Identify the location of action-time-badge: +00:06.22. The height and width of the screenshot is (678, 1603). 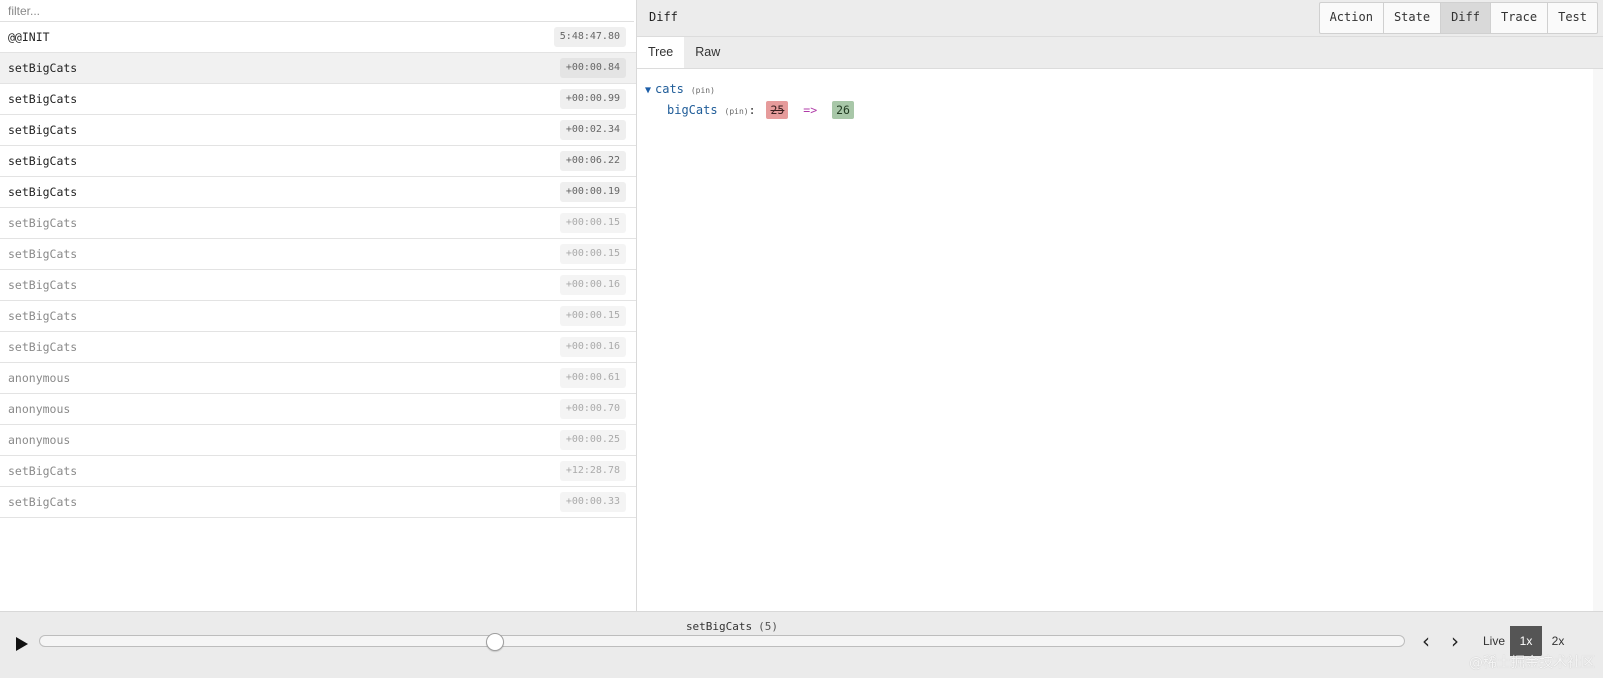
(592, 161).